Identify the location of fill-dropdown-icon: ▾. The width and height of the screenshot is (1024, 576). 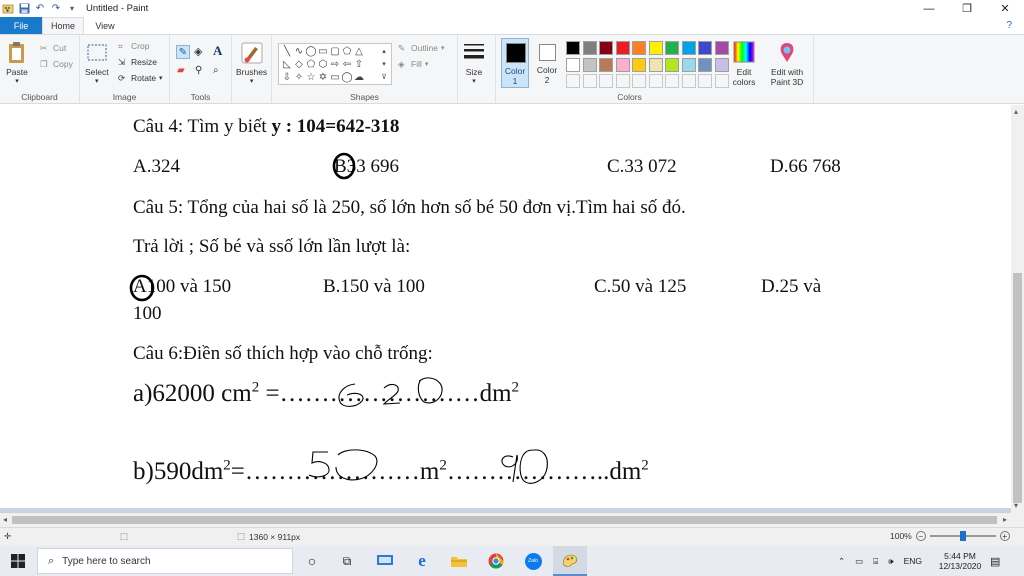
(427, 64).